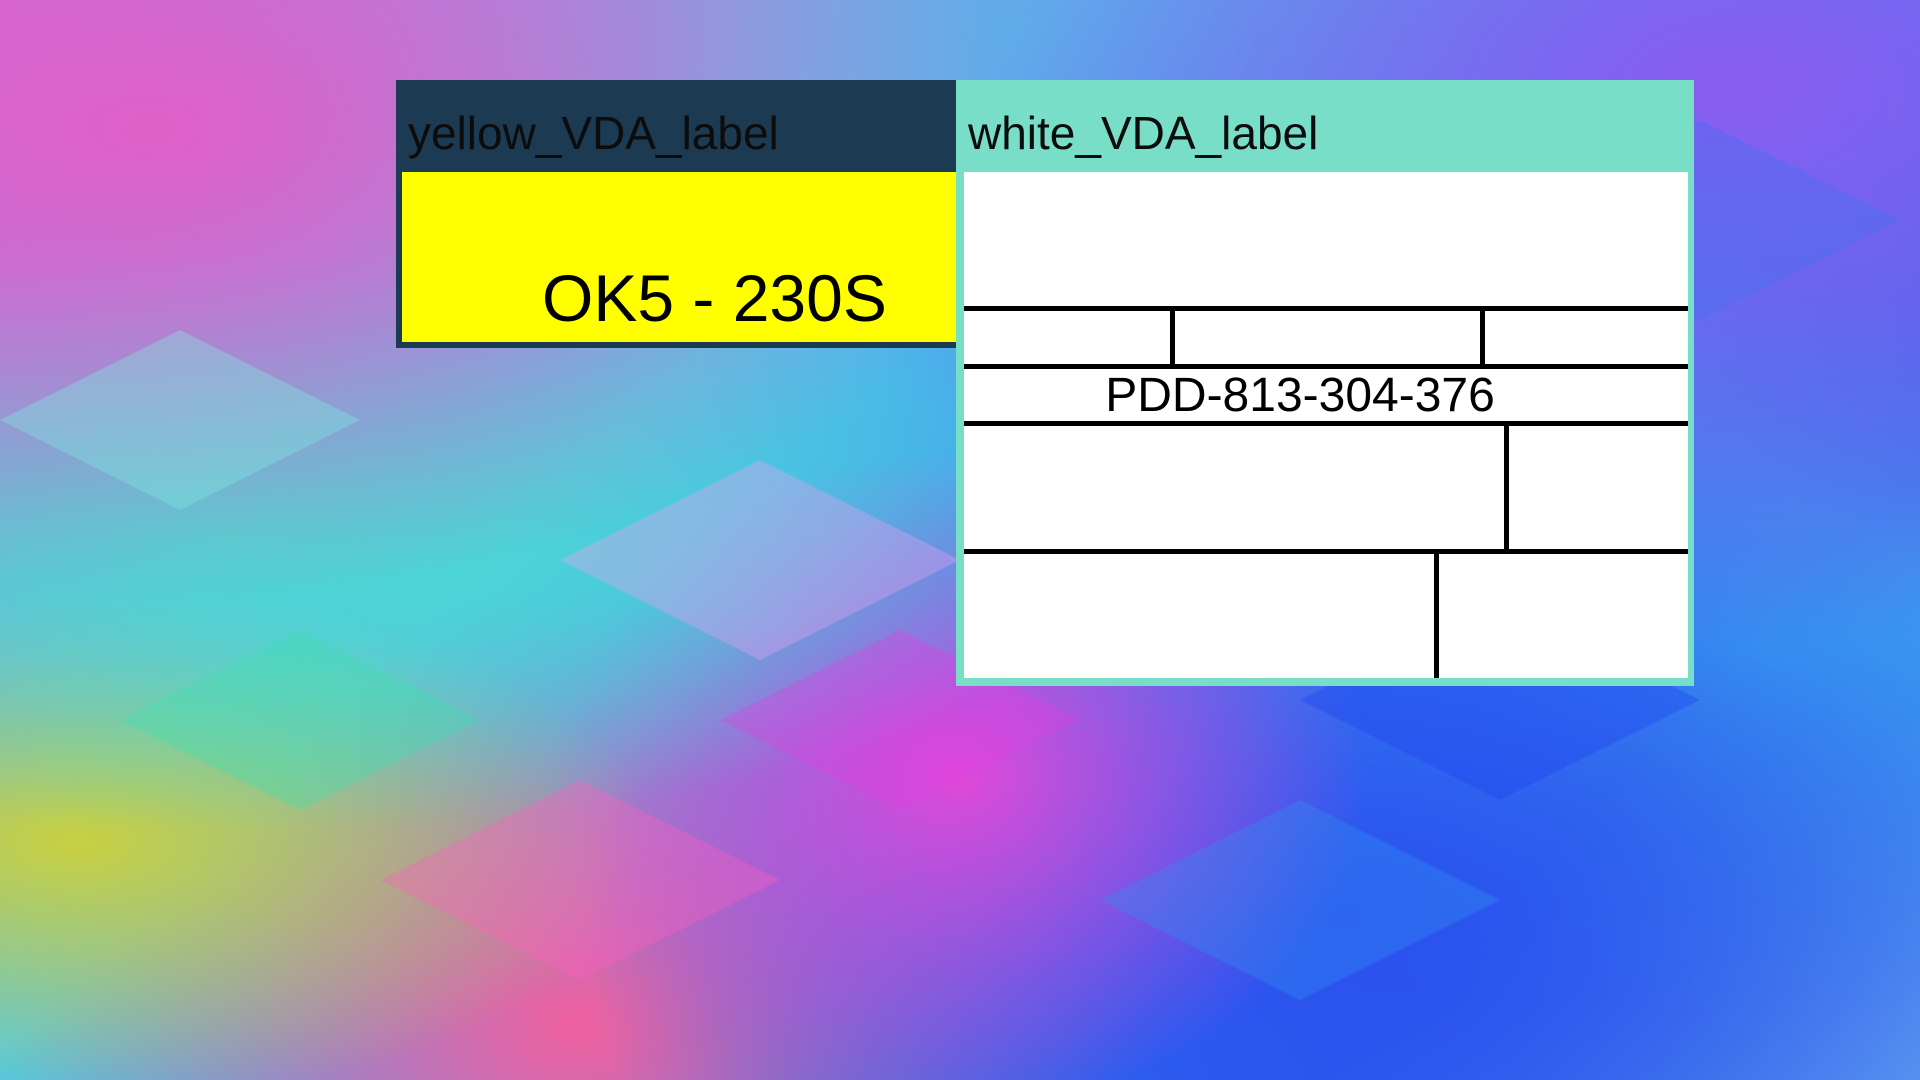 The height and width of the screenshot is (1080, 1920). What do you see at coordinates (1436, 613) in the screenshot?
I see `grid-line-v4` at bounding box center [1436, 613].